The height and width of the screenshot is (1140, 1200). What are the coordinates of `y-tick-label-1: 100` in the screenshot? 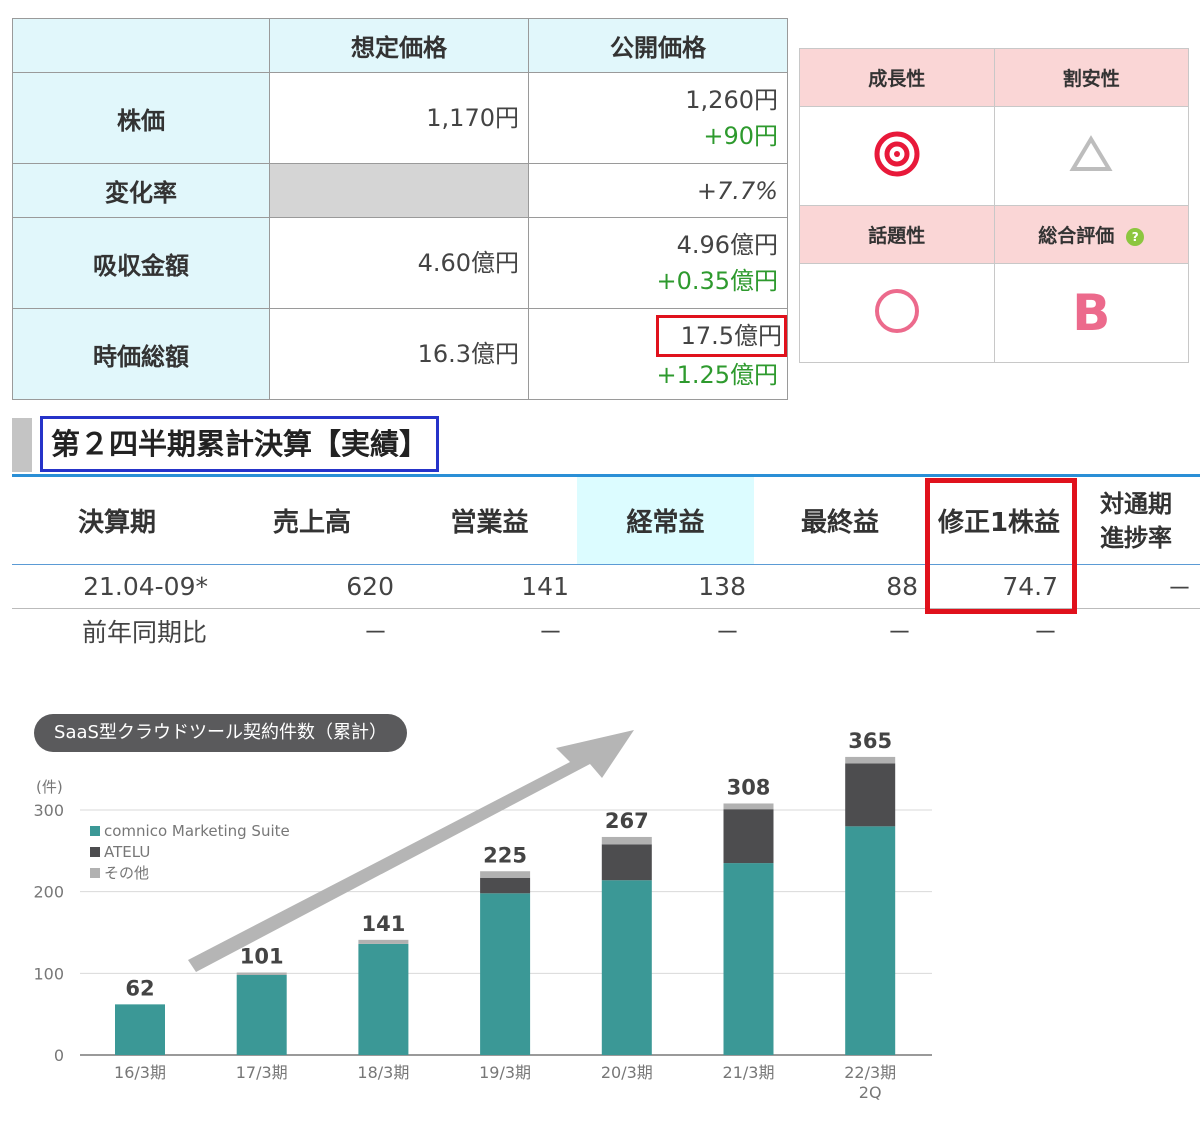 It's located at (48, 973).